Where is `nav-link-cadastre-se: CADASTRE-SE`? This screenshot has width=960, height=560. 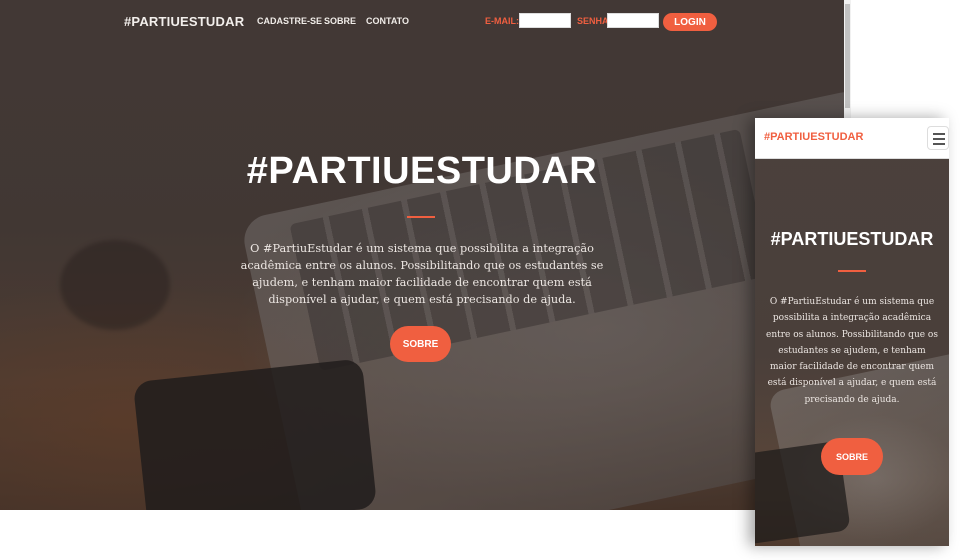
nav-link-cadastre-se: CADASTRE-SE is located at coordinates (289, 21).